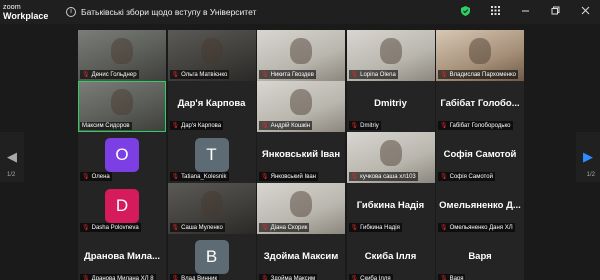 This screenshot has height=280, width=600. Describe the element at coordinates (525, 12) in the screenshot. I see `minimize-icon` at that location.